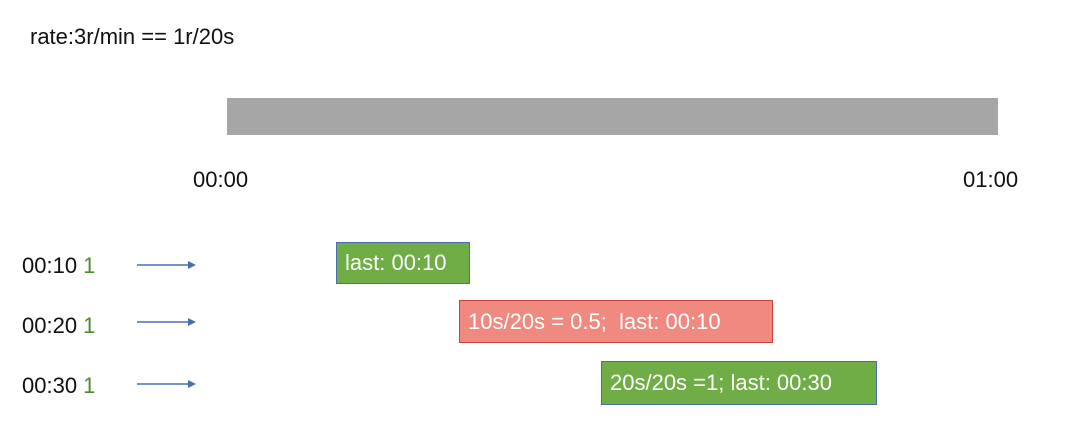  Describe the element at coordinates (991, 179) in the screenshot. I see `timeline-end-label: 01:00` at that location.